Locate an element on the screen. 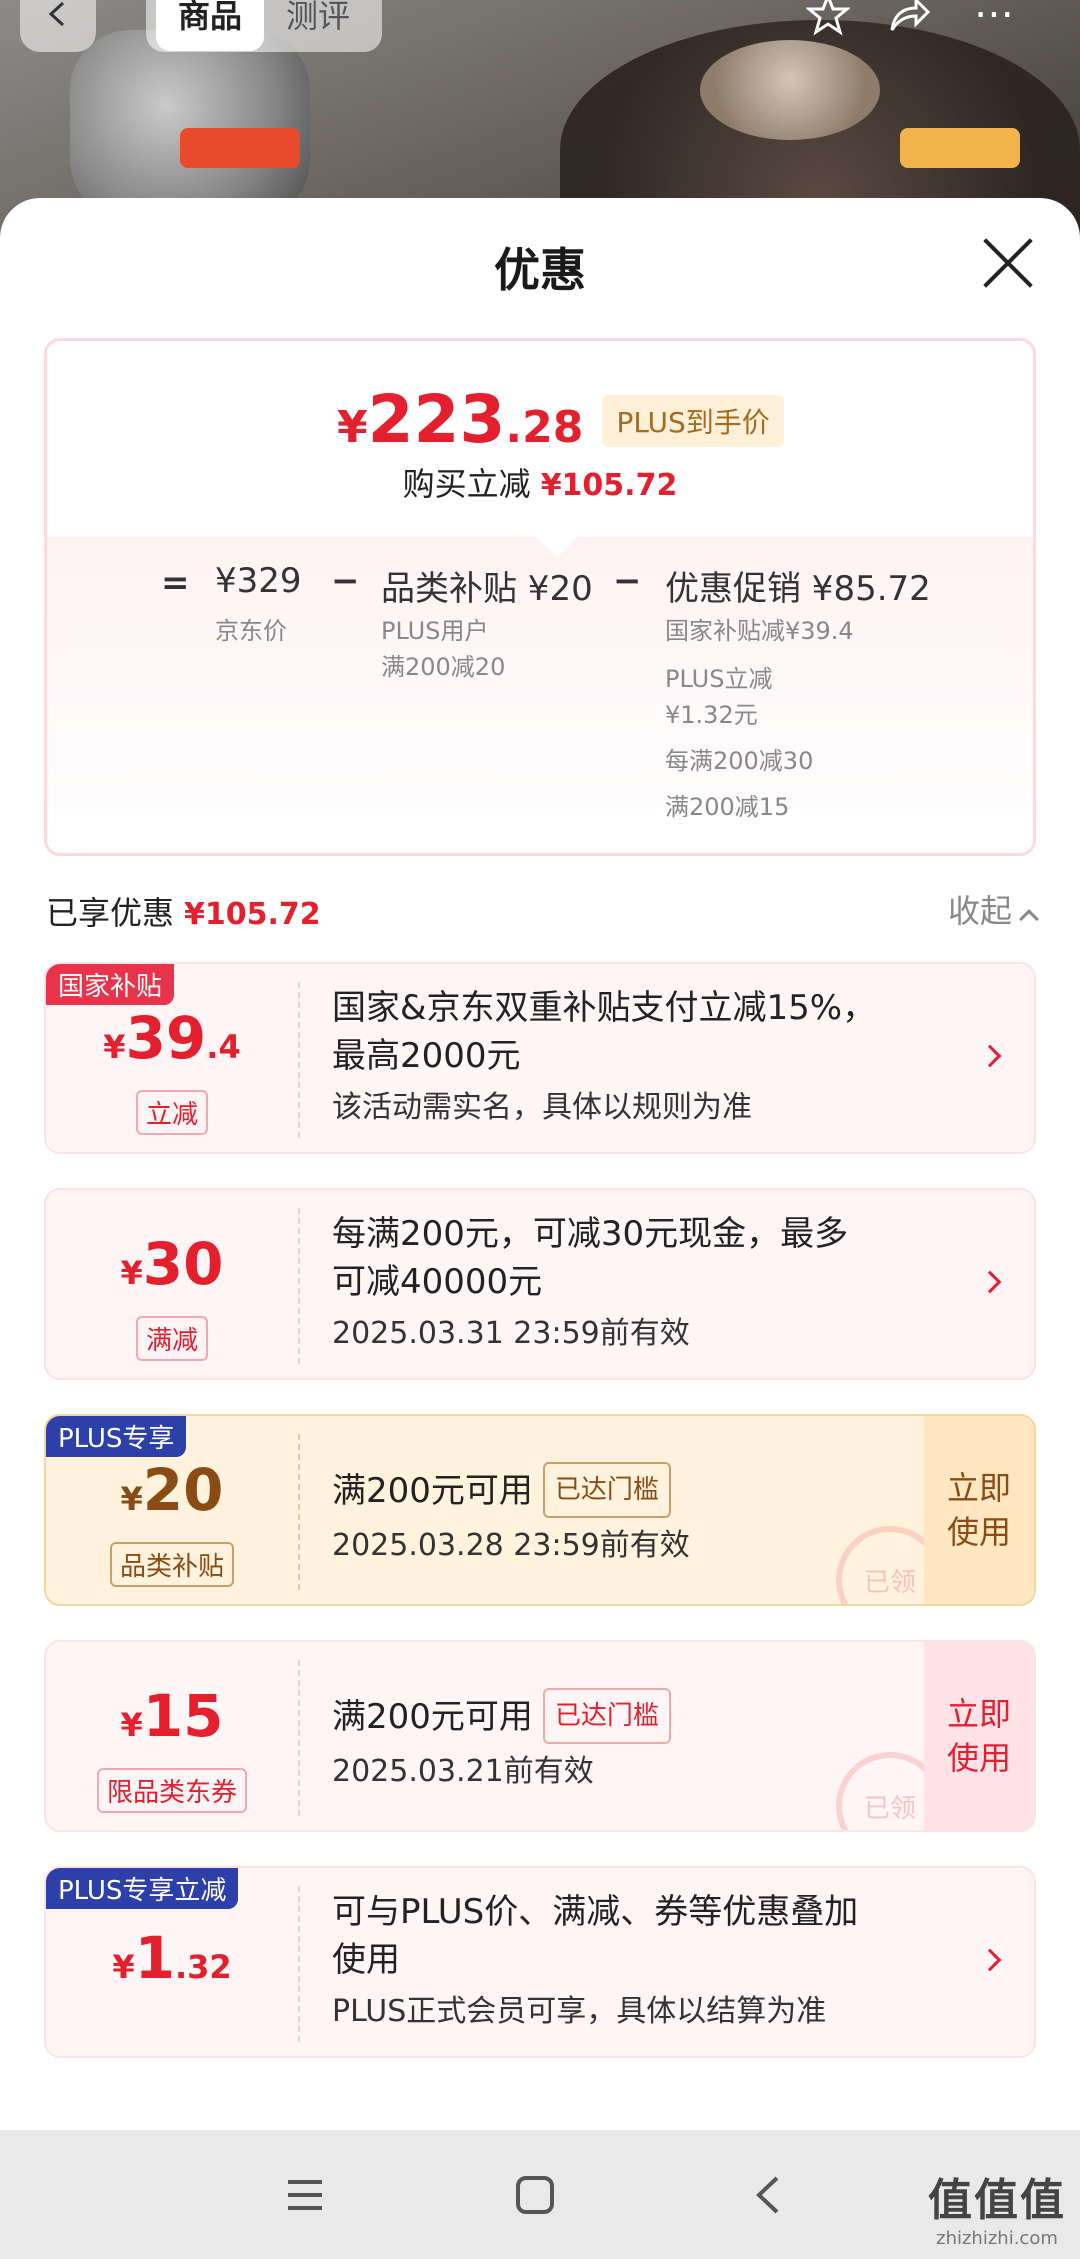  card-title-cont: 可减40000元 is located at coordinates (437, 1282).